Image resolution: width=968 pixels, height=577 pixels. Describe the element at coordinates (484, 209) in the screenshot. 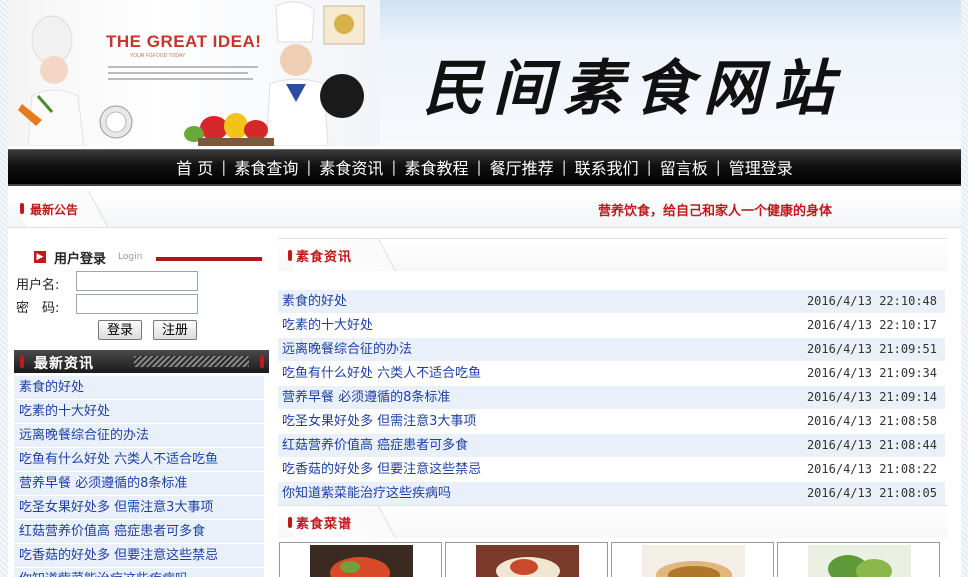

I see `notice-bar: 最新公告 营养饮食，给自己和家人一个健康的身体` at that location.